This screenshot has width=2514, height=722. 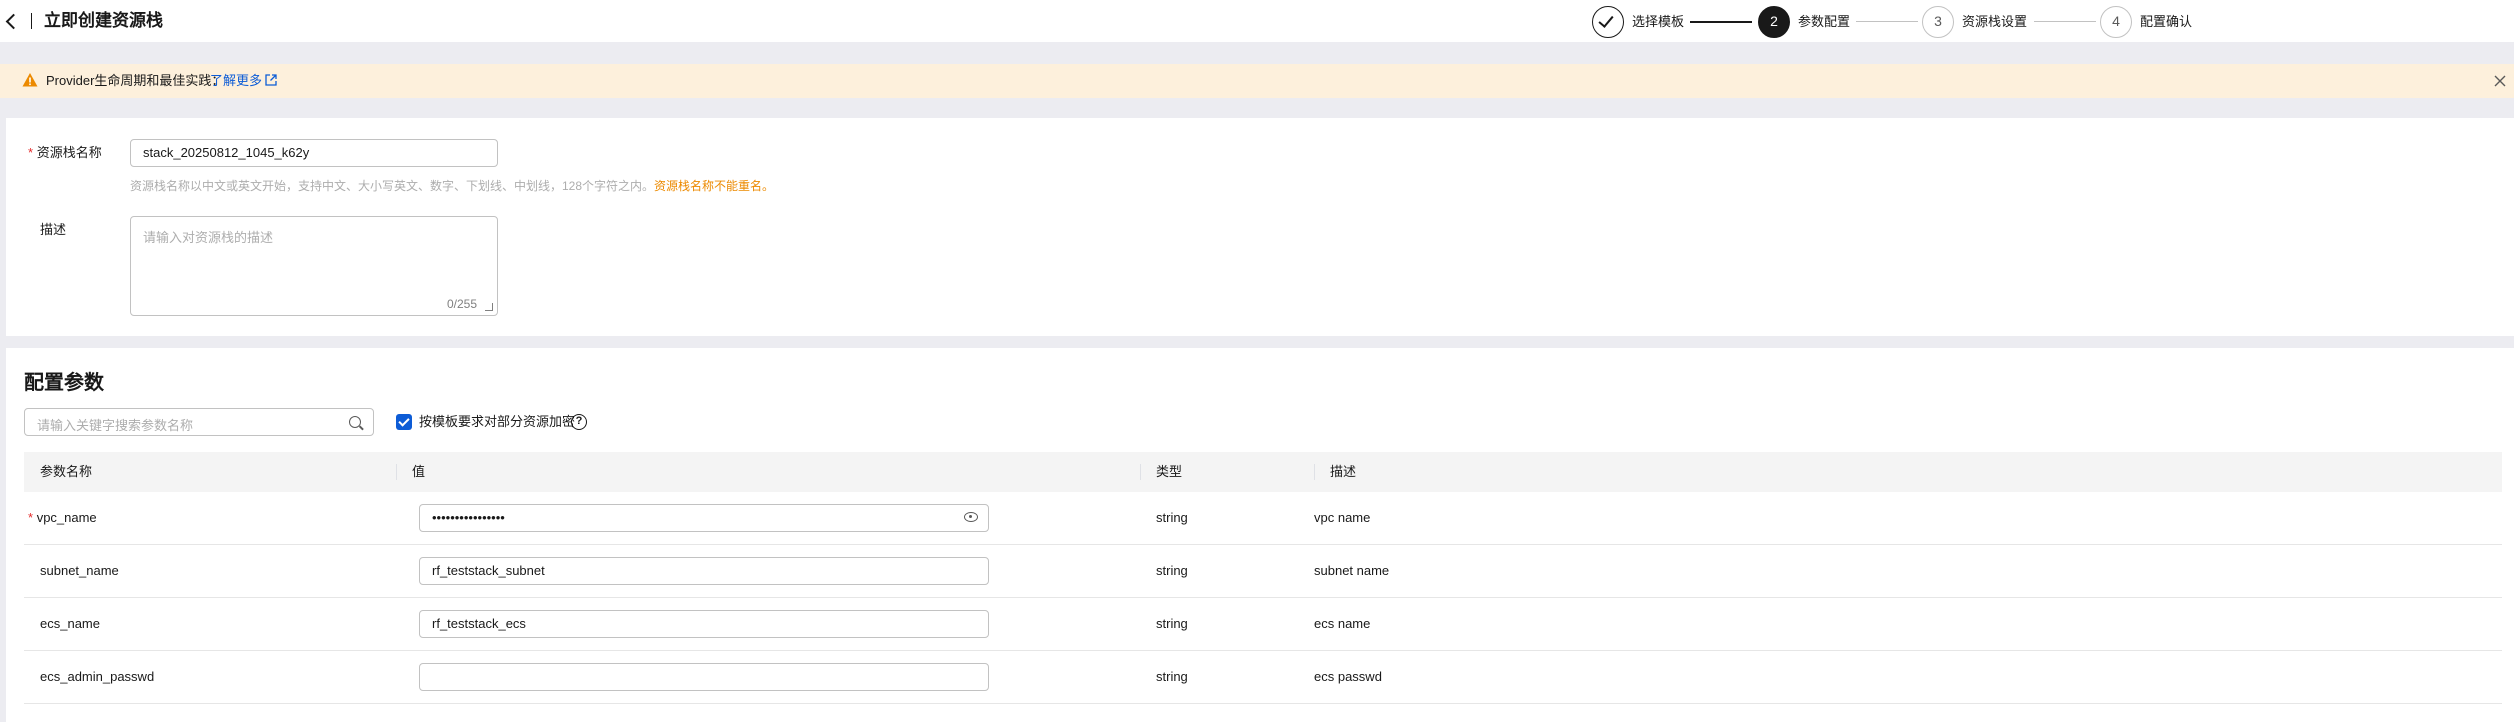 I want to click on step-2-label: 参数配置, so click(x=1824, y=21).